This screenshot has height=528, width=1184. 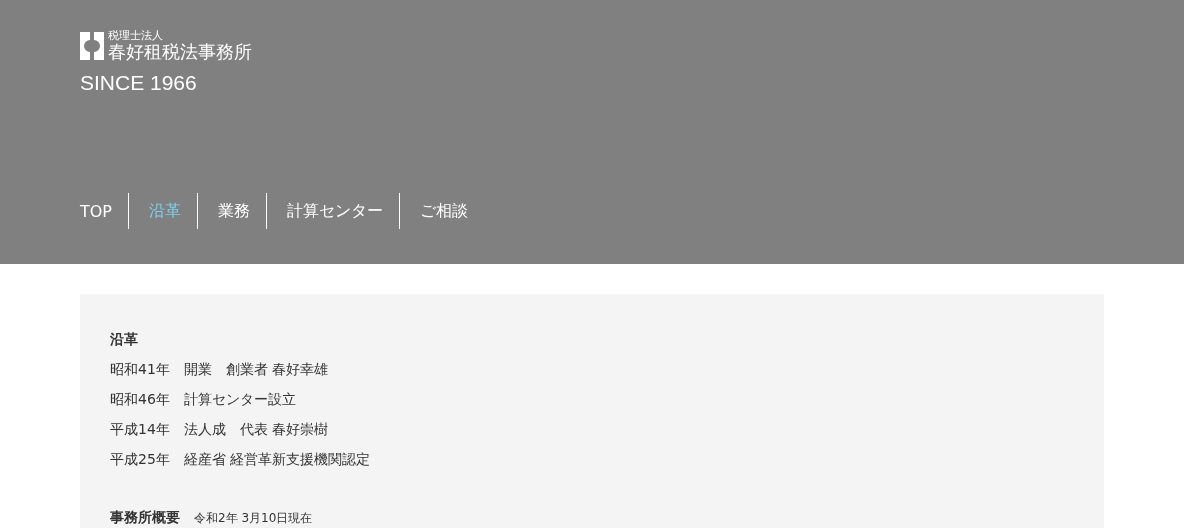 What do you see at coordinates (335, 211) in the screenshot?
I see `nav-link: 計算センター` at bounding box center [335, 211].